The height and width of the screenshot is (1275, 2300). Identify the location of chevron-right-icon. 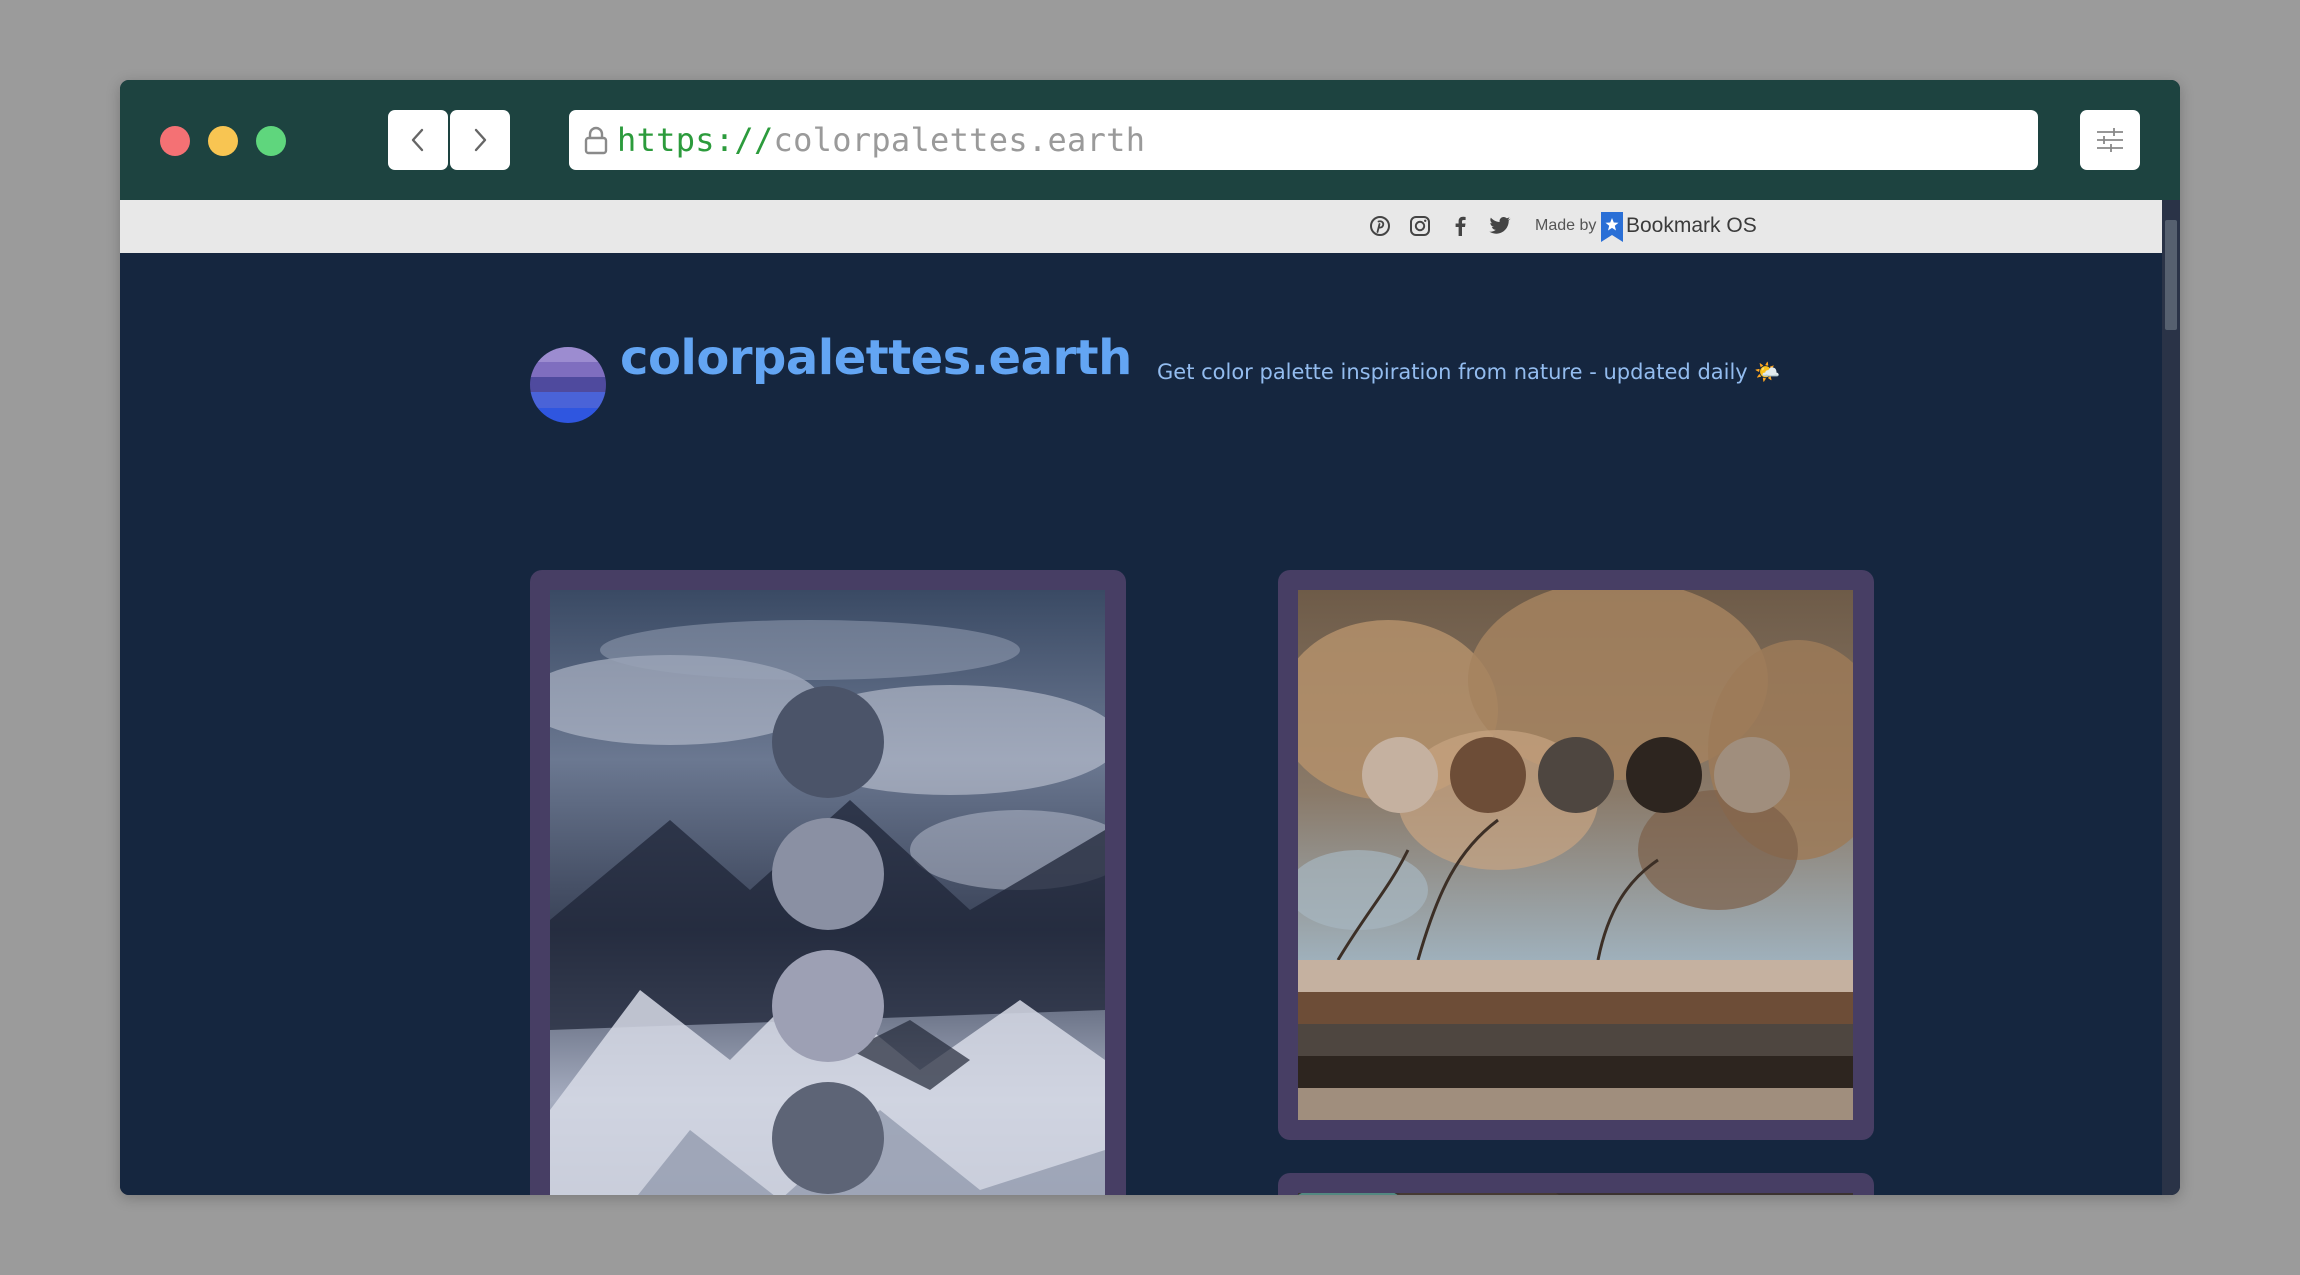
(480, 140).